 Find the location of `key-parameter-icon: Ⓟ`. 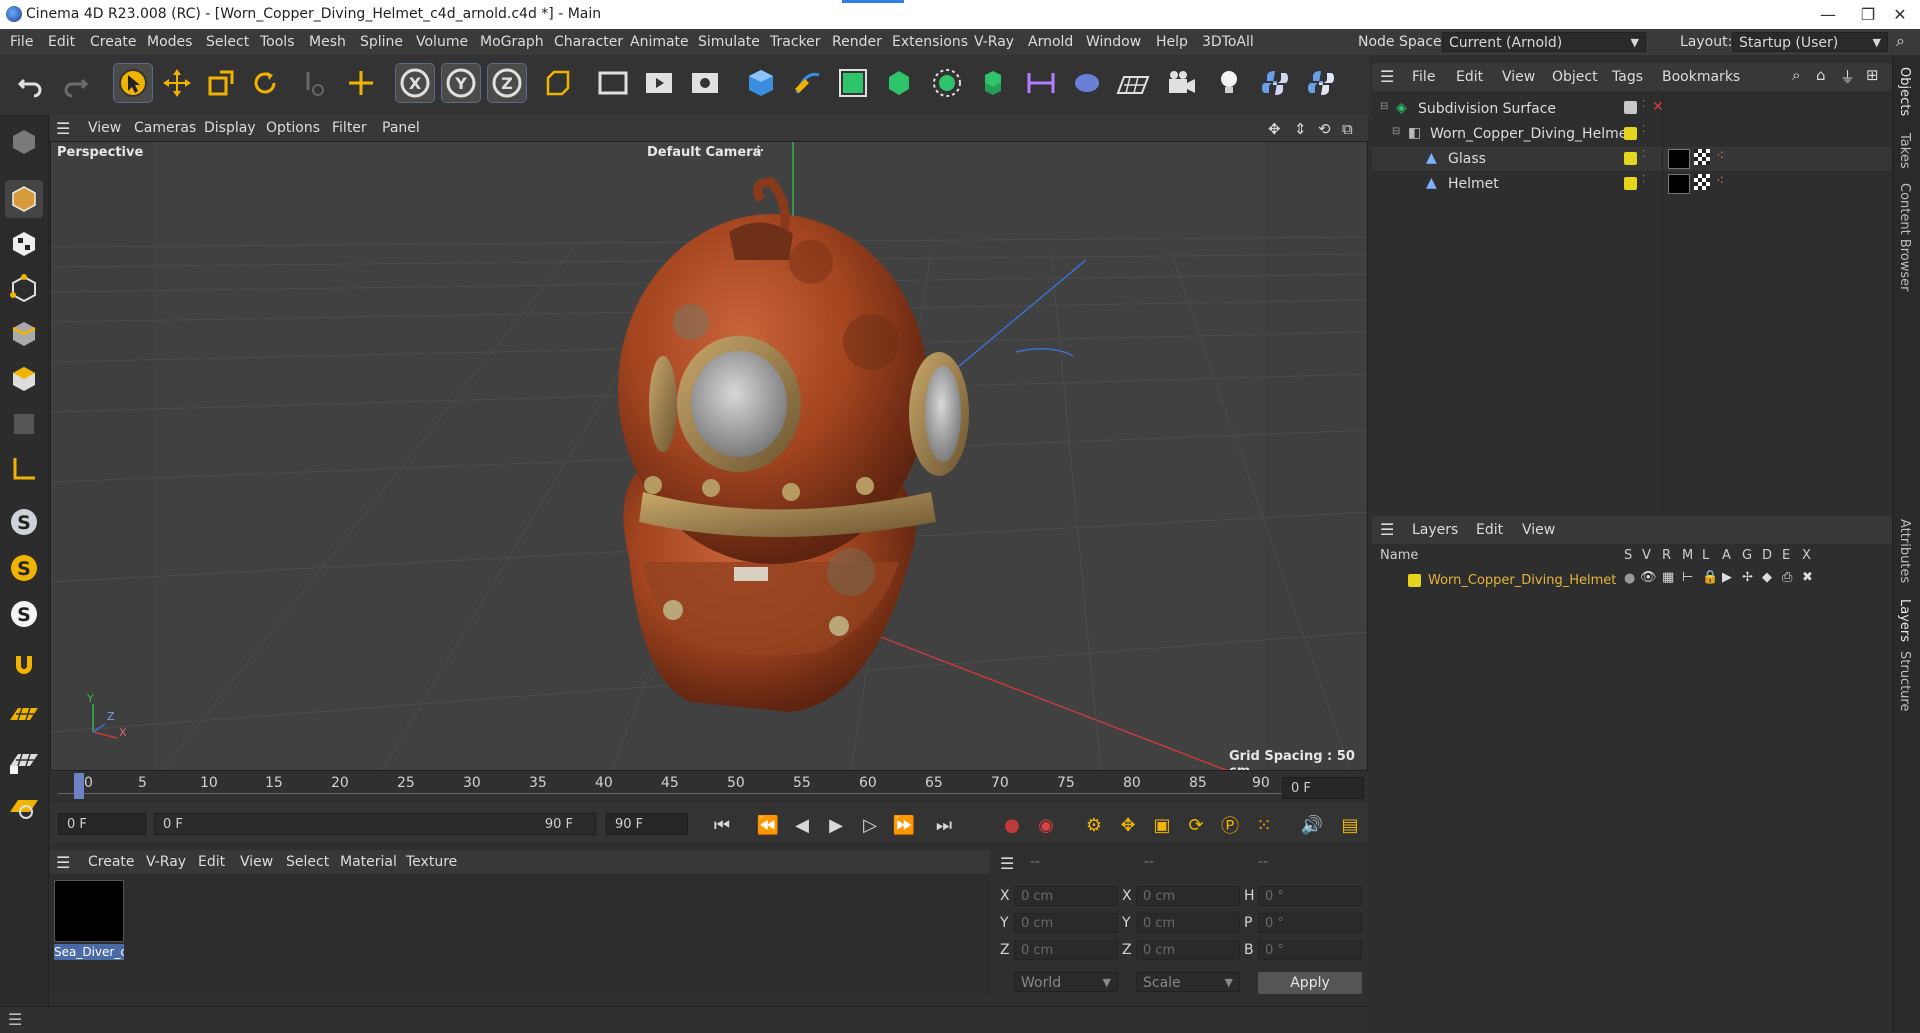

key-parameter-icon: Ⓟ is located at coordinates (1230, 825).